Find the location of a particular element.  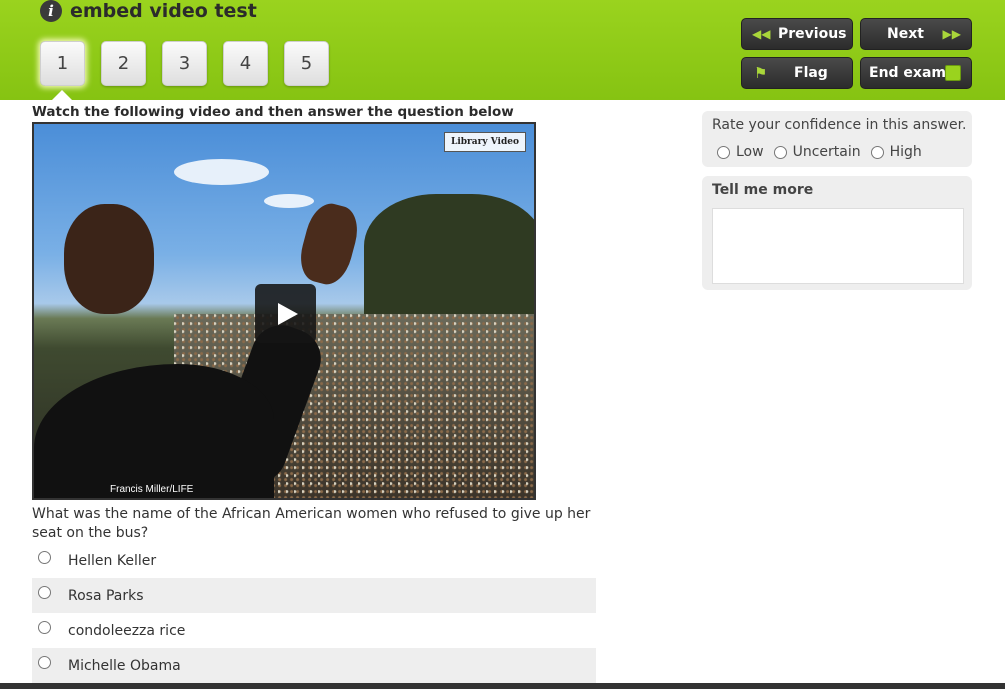

previous-button: ◀◀ Previous is located at coordinates (797, 34).